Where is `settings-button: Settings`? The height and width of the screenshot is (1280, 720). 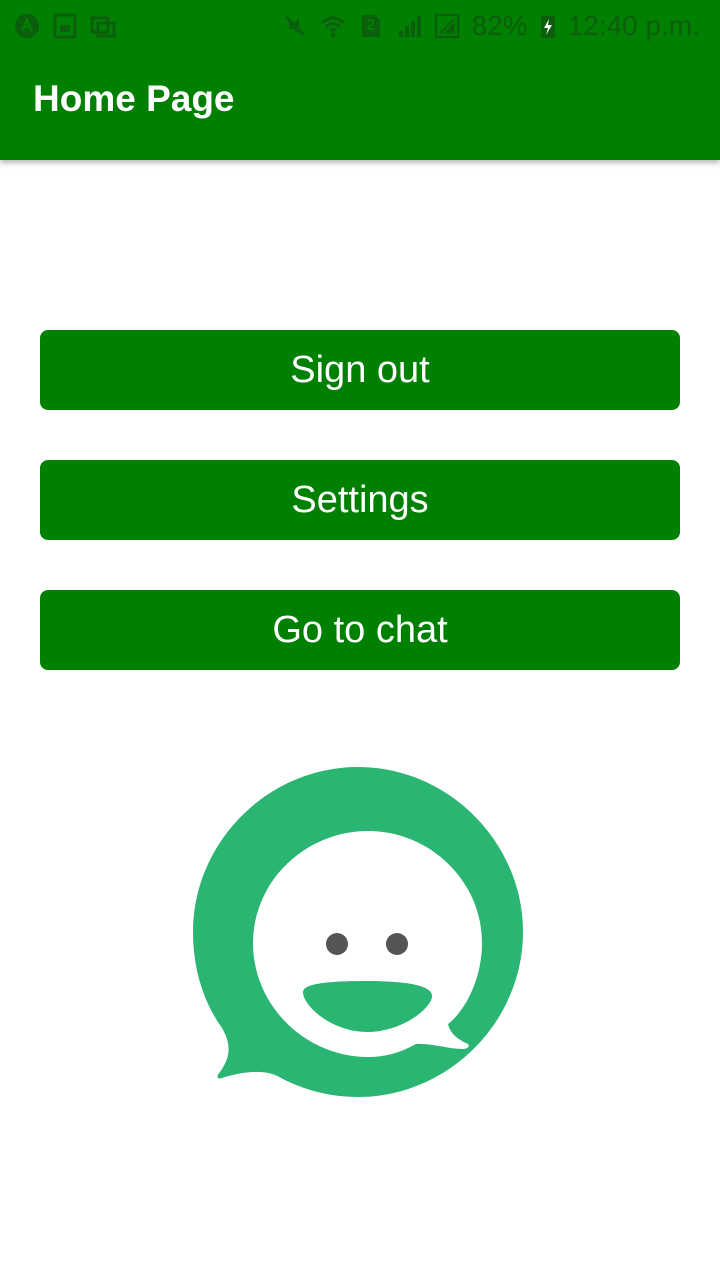
settings-button: Settings is located at coordinates (360, 500).